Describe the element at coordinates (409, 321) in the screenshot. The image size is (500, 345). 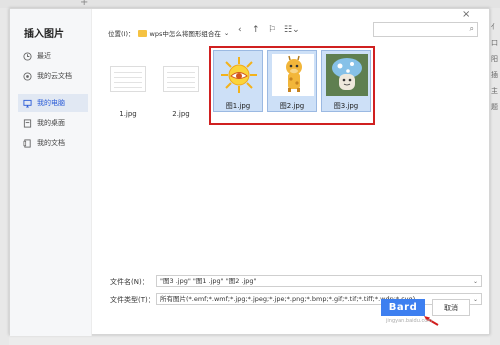
I see `watermark: jingyan.baidu.com` at that location.